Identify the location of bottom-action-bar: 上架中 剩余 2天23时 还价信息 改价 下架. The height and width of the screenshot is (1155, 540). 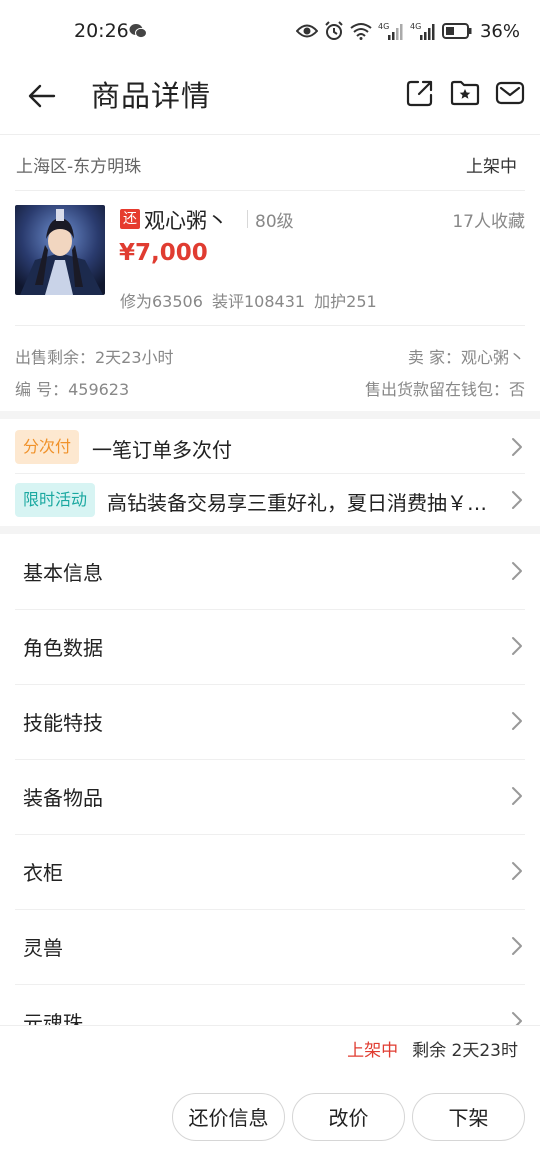
(270, 1090).